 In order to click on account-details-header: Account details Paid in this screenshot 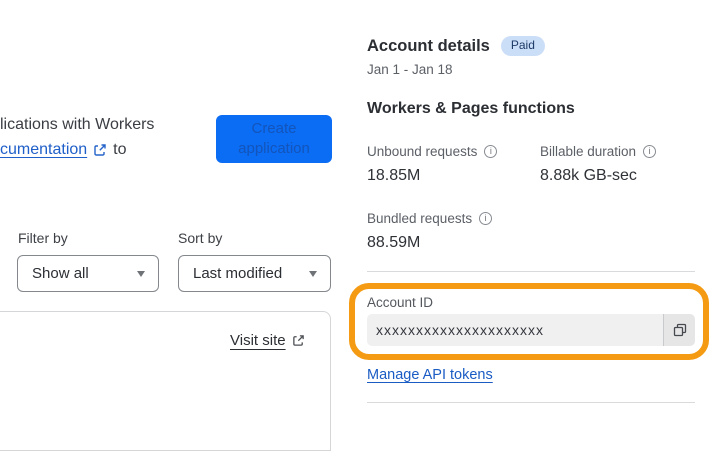, I will do `click(456, 46)`.